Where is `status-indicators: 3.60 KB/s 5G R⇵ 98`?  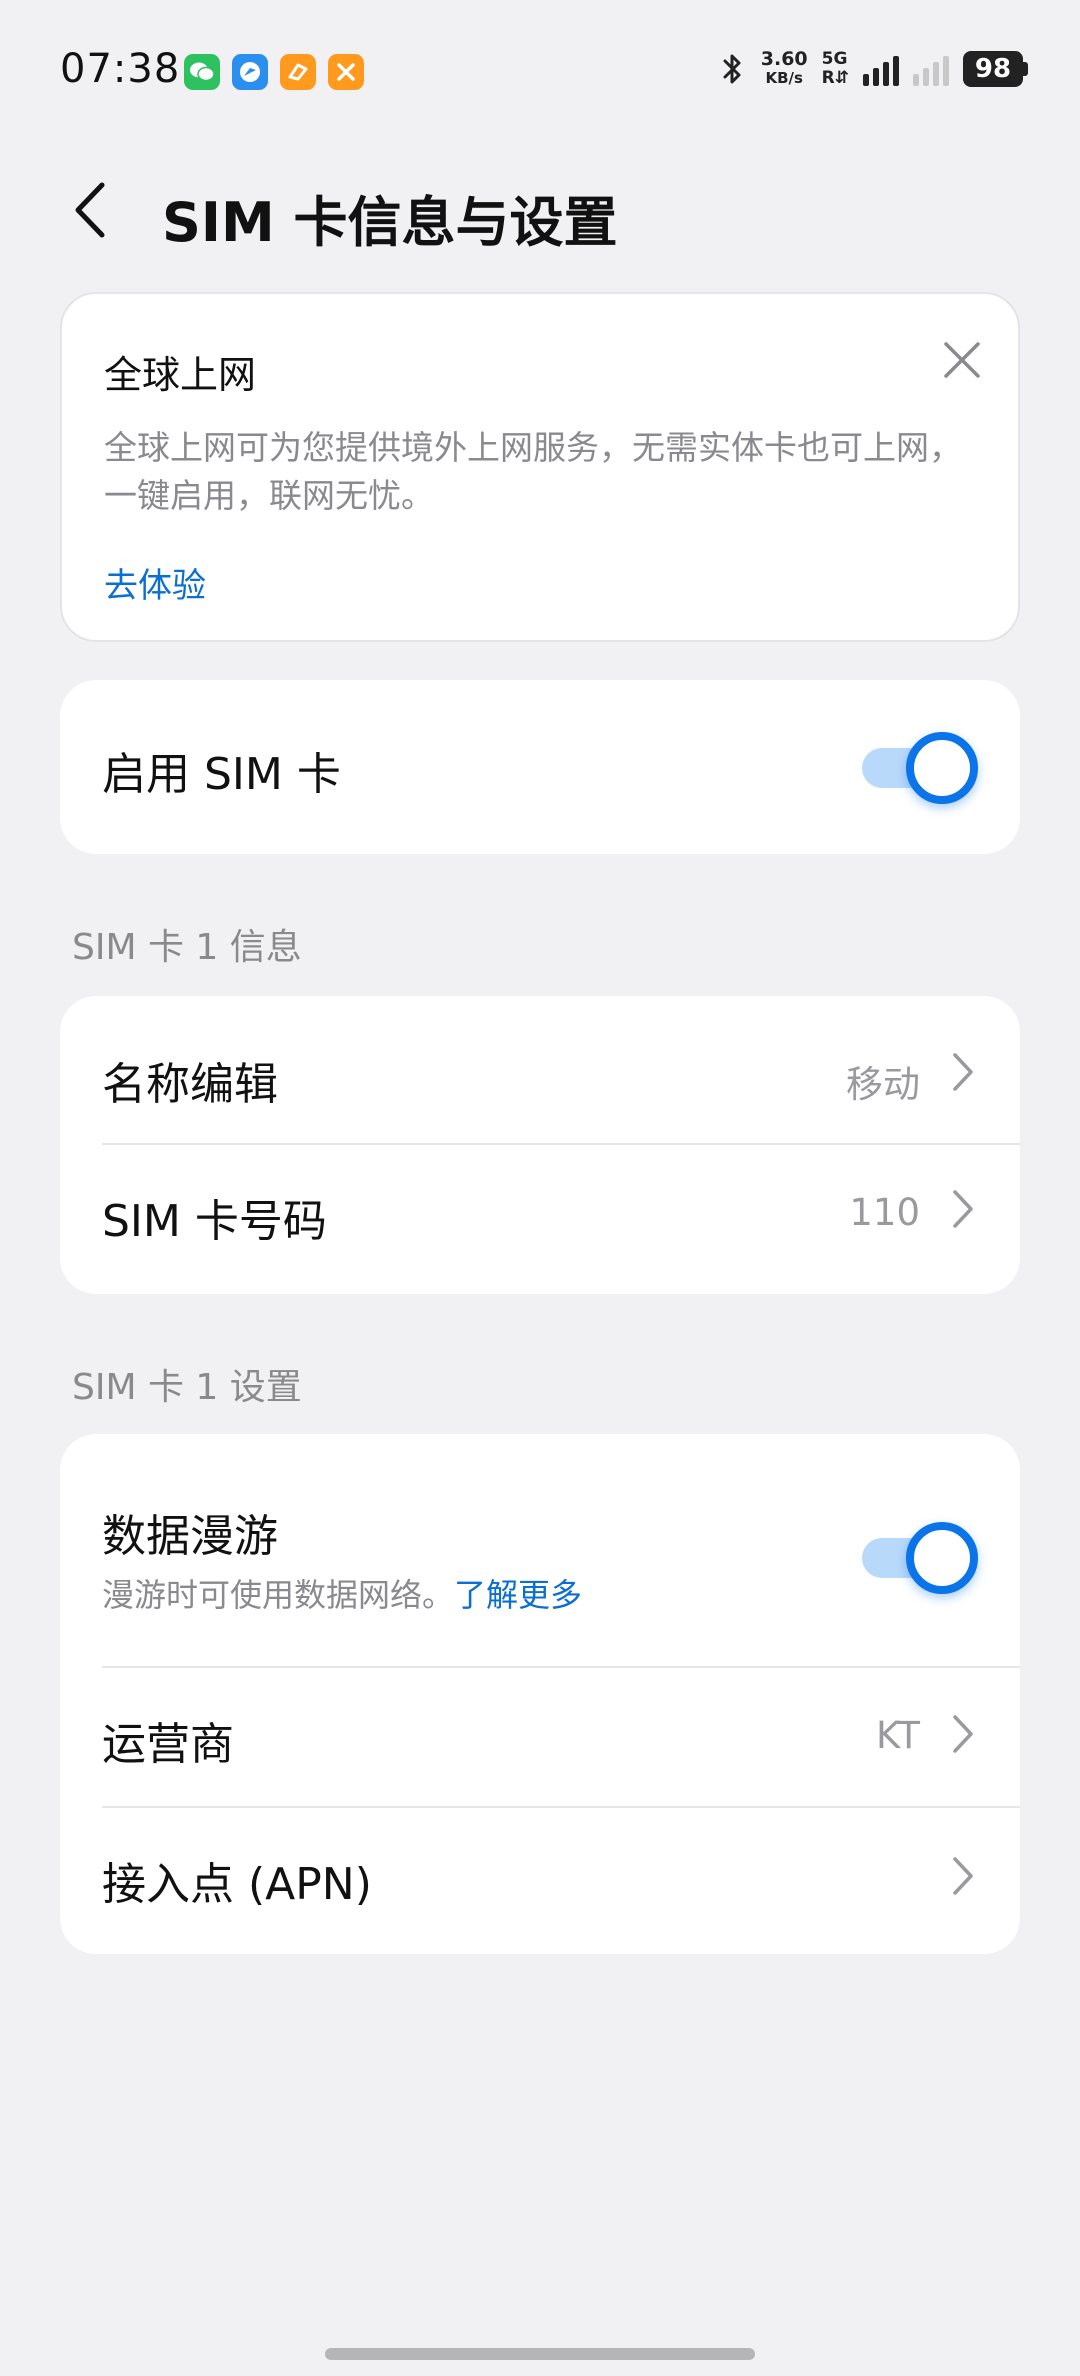
status-indicators: 3.60 KB/s 5G R⇵ 98 is located at coordinates (873, 69).